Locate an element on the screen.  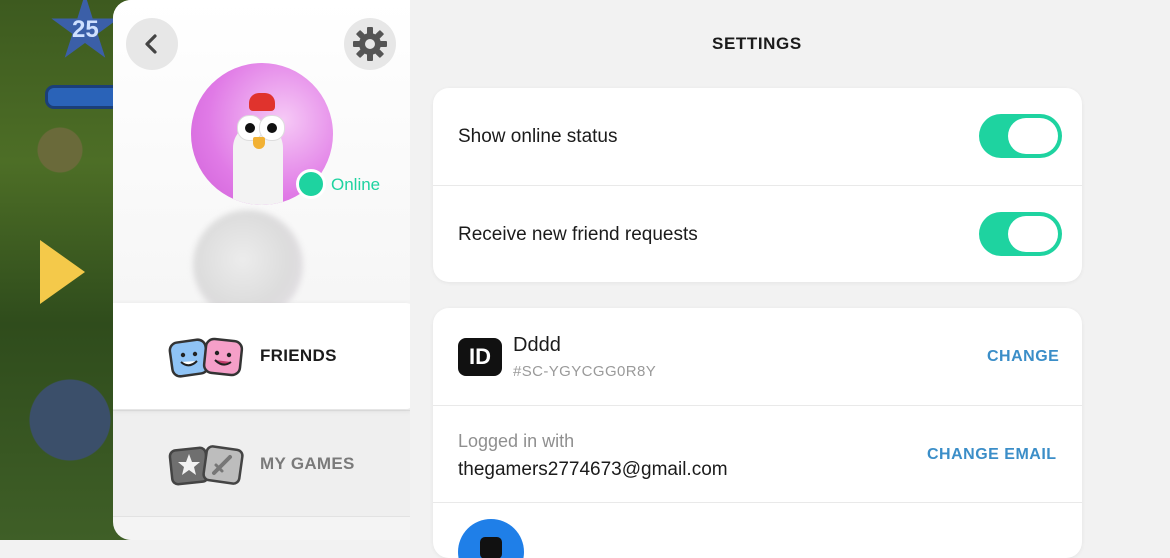
chevron-left-icon is located at coordinates (151, 44).